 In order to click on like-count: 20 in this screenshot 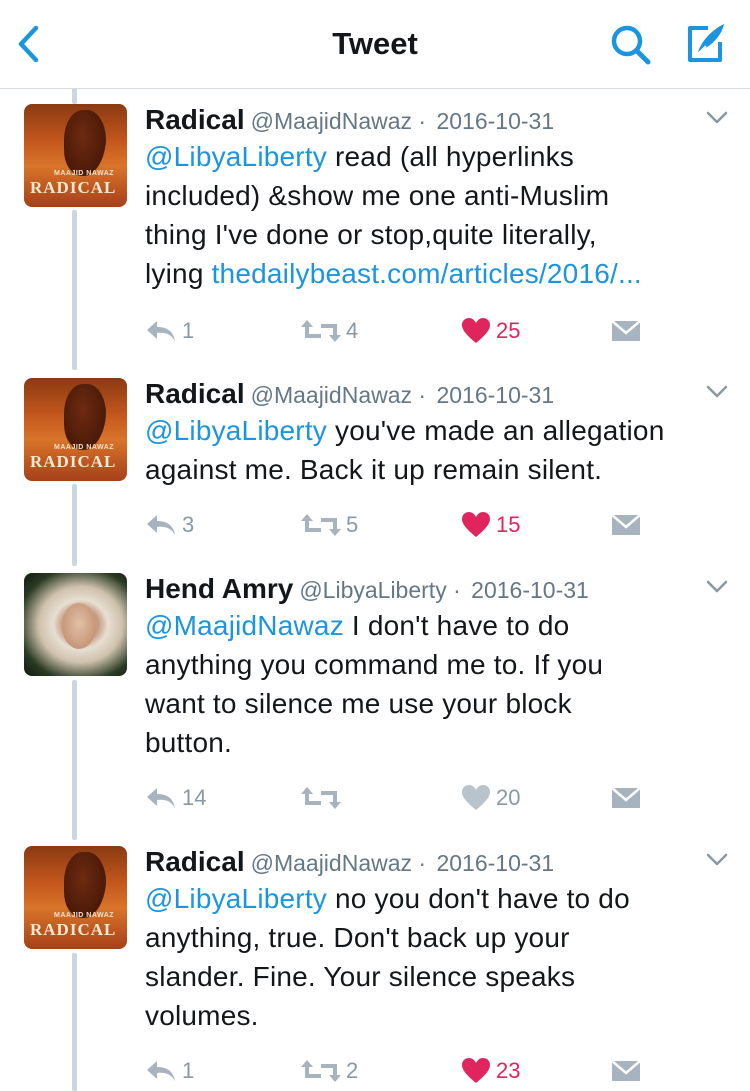, I will do `click(508, 797)`.